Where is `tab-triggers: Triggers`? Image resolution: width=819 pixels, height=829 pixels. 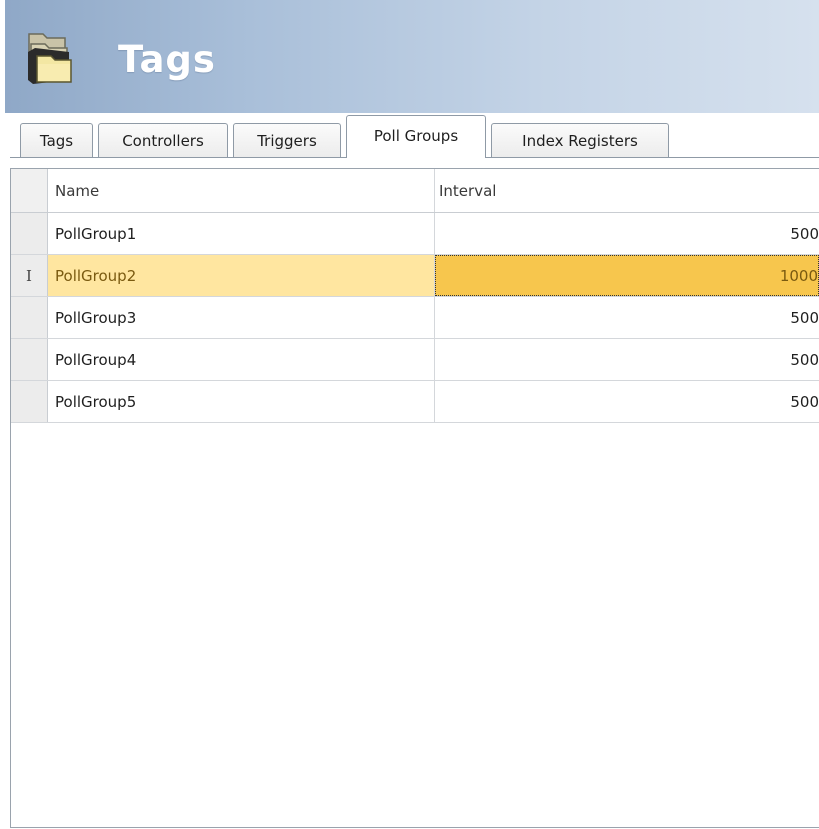 tab-triggers: Triggers is located at coordinates (287, 140).